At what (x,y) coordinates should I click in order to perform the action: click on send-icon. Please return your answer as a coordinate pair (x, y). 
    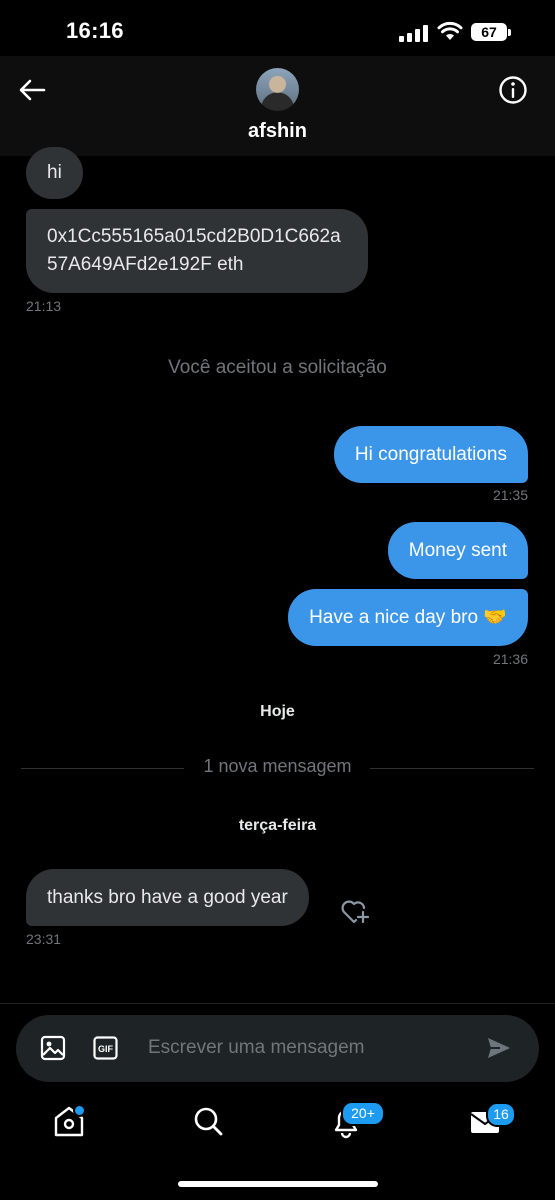
    Looking at the image, I should click on (499, 1048).